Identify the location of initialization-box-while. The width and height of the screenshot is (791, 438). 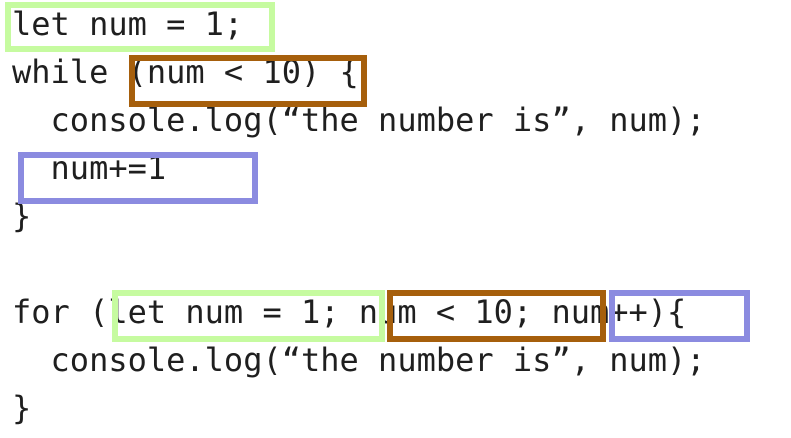
(140, 27).